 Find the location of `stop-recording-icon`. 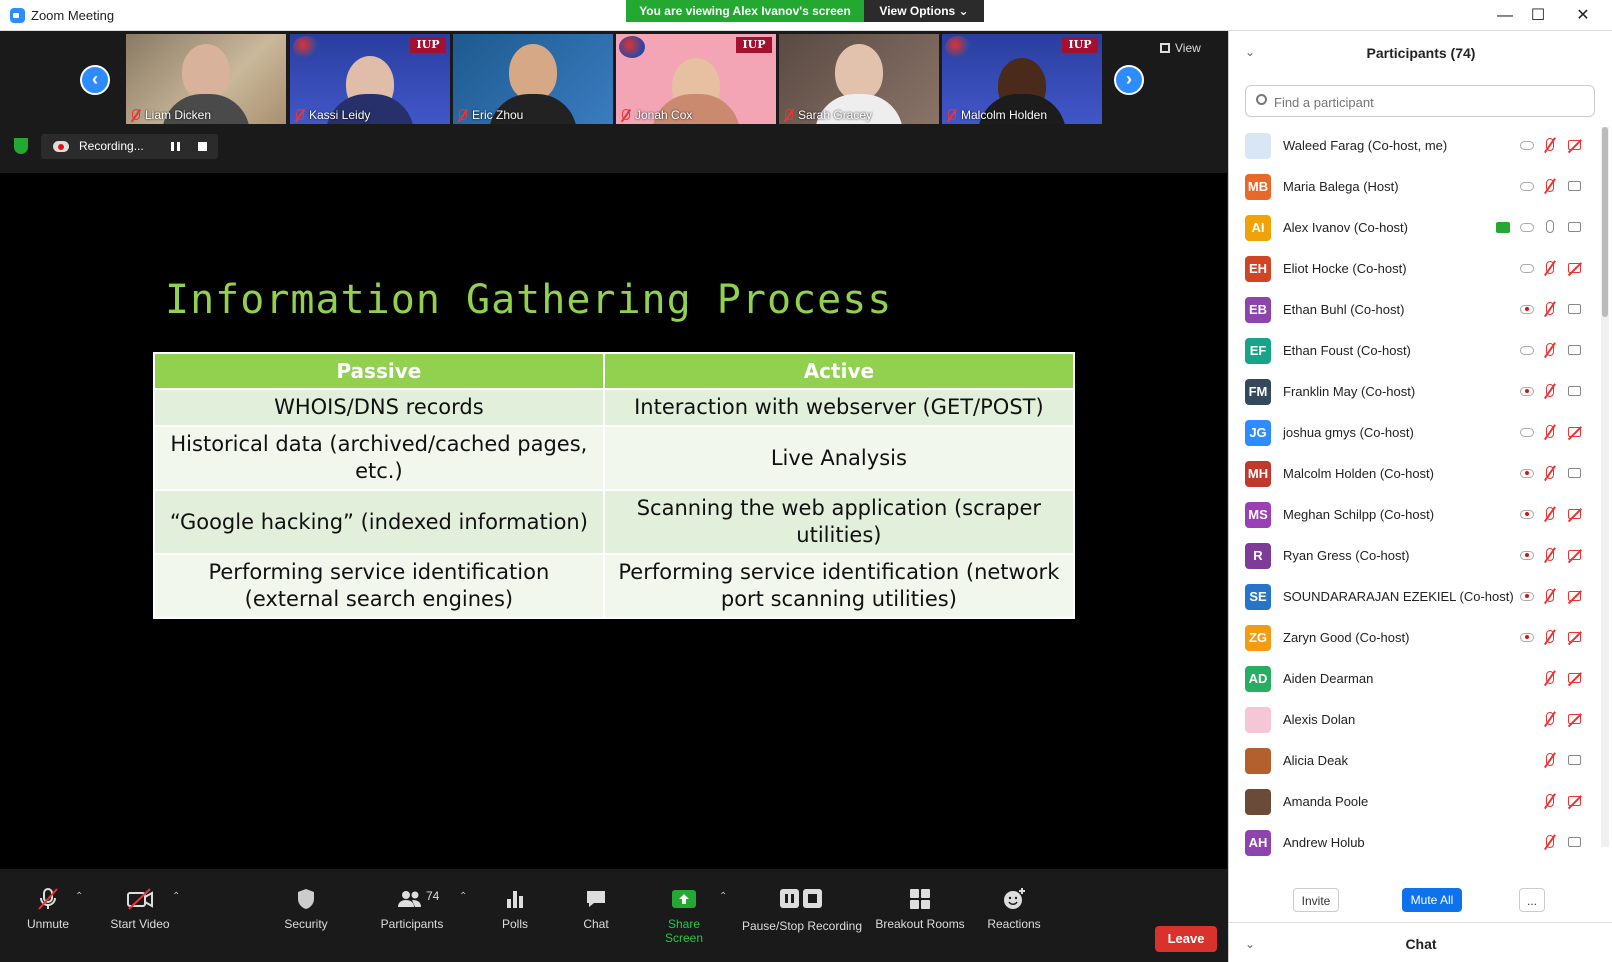

stop-recording-icon is located at coordinates (202, 146).